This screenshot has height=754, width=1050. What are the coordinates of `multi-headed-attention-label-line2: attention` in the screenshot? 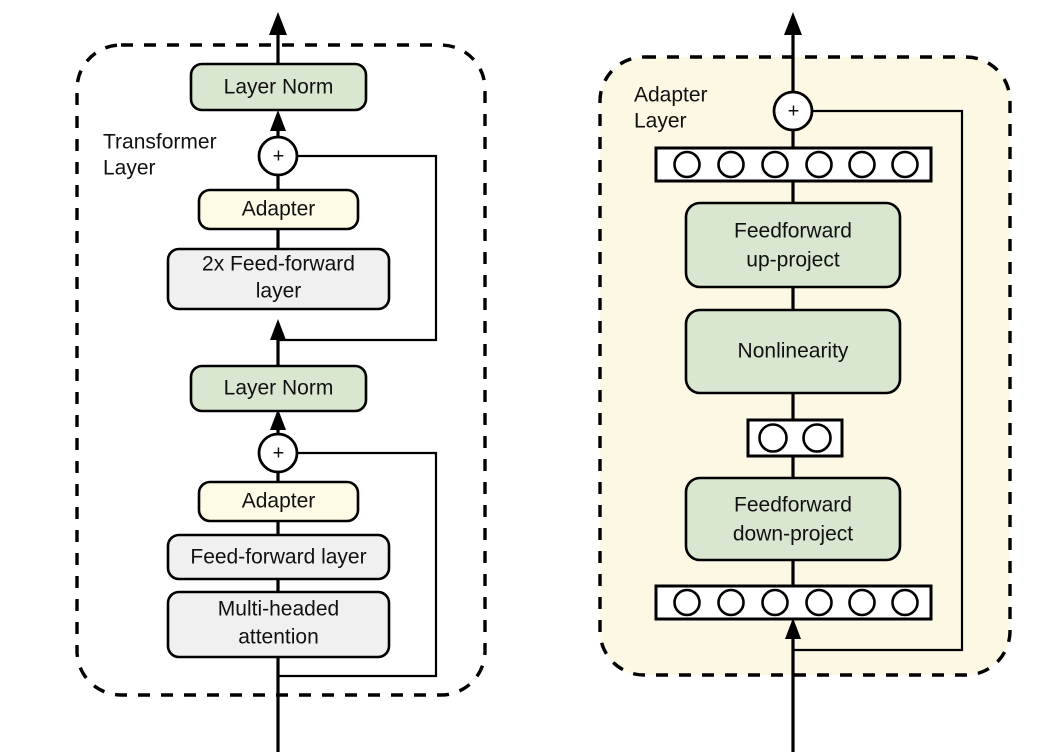 It's located at (278, 637).